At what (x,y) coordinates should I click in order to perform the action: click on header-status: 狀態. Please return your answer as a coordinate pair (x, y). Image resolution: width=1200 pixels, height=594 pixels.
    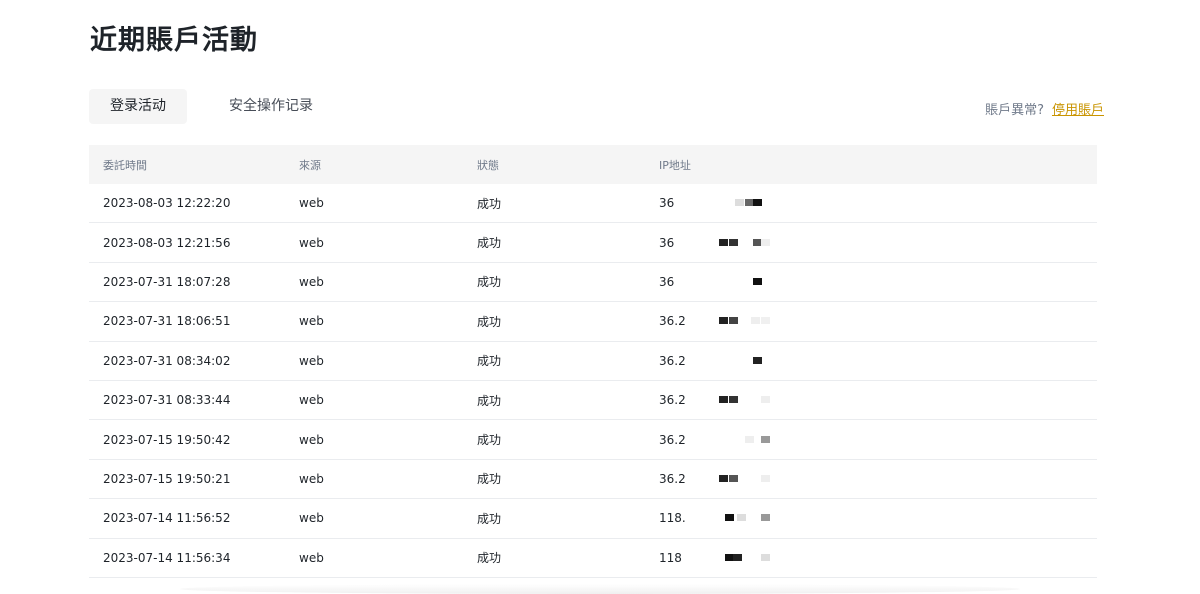
    Looking at the image, I should click on (488, 165).